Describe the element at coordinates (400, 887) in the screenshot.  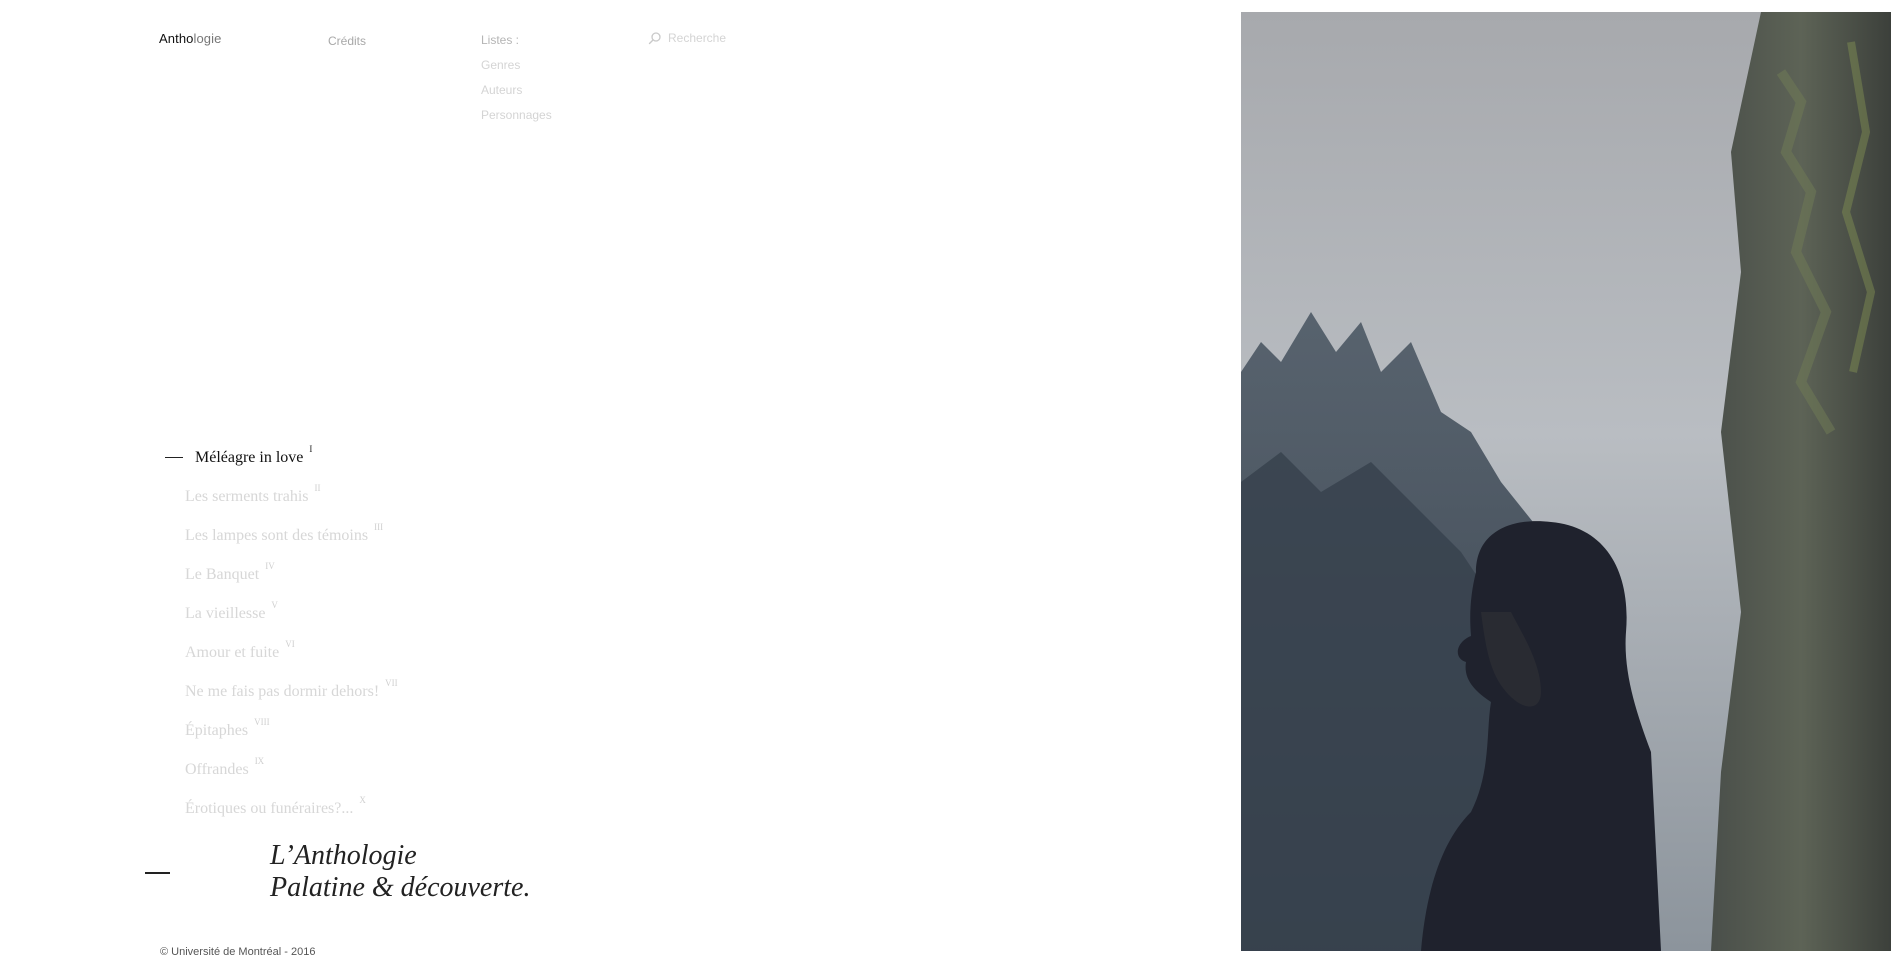
I see `tagline-line-2: Palatine & découverte.` at that location.